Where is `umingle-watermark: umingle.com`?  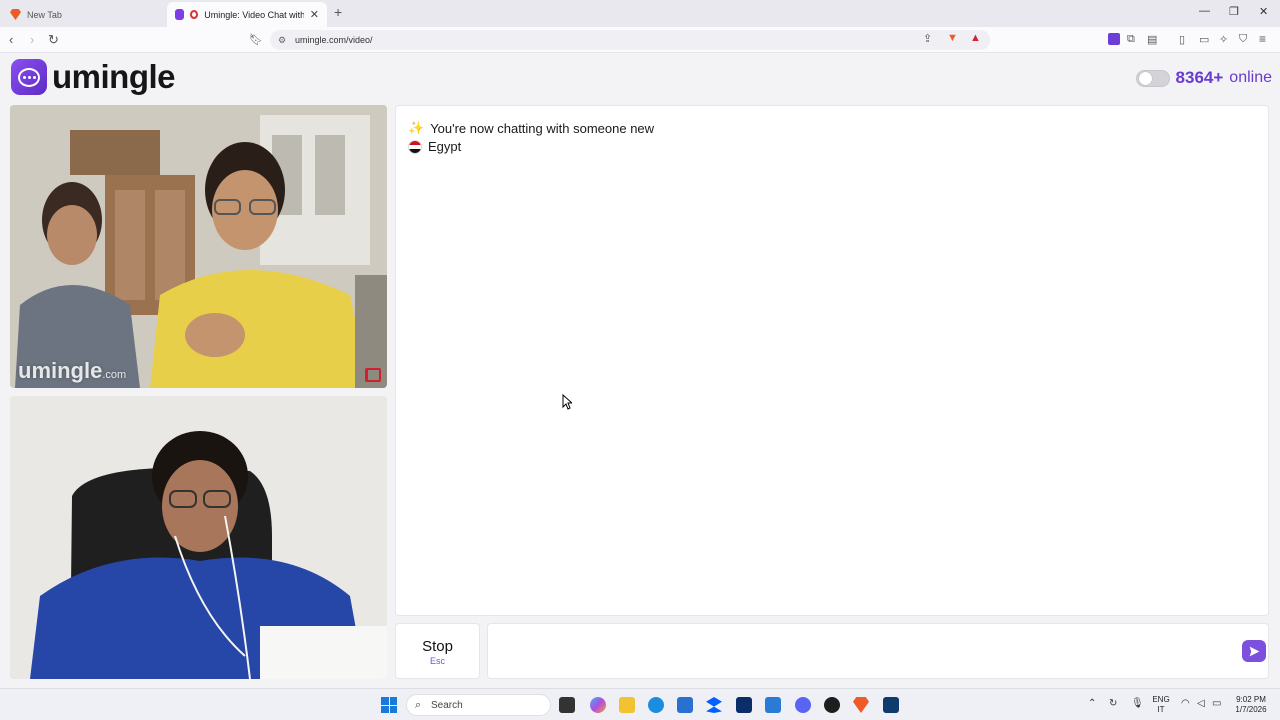
umingle-watermark: umingle.com is located at coordinates (72, 370).